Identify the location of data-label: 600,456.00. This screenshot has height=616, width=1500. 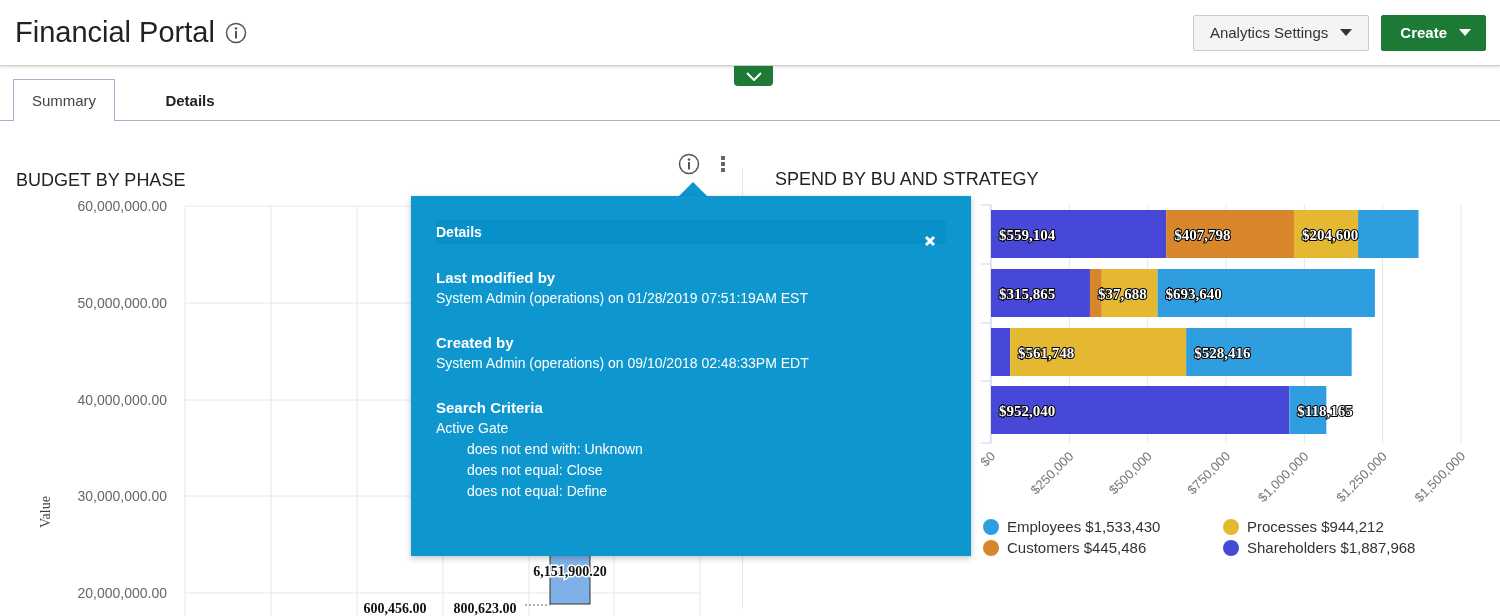
(395, 608).